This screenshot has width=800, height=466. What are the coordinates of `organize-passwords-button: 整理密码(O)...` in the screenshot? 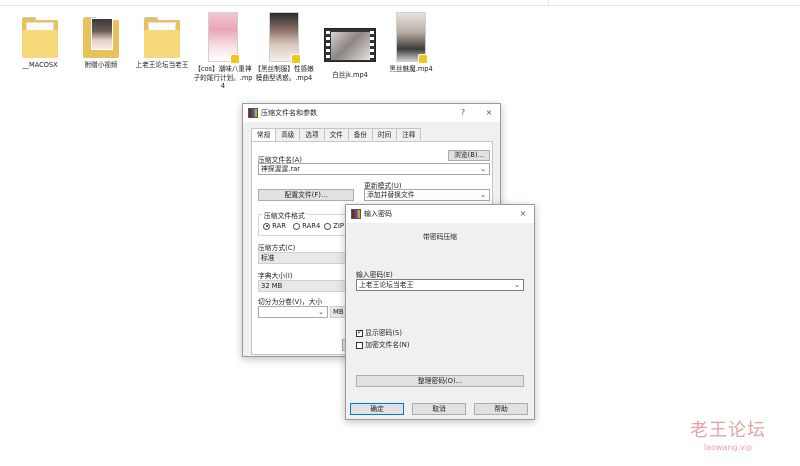 It's located at (440, 381).